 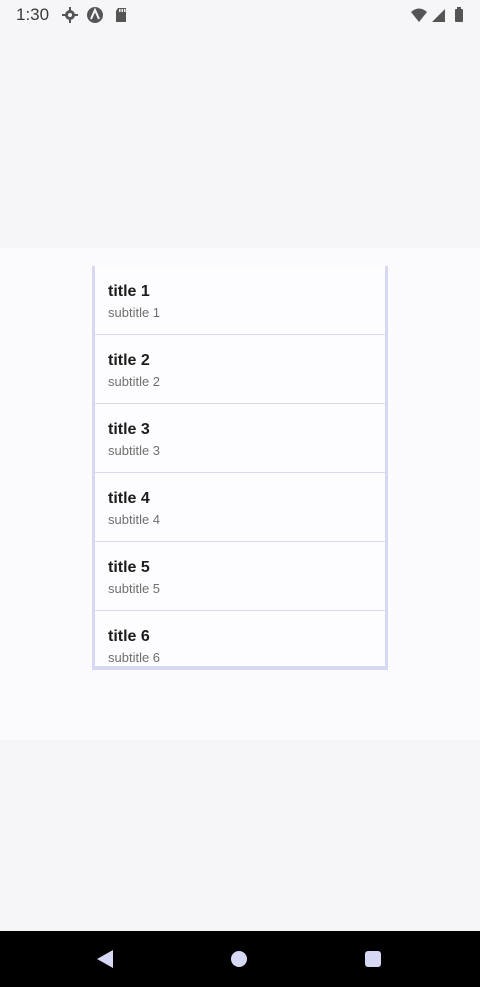 What do you see at coordinates (134, 588) in the screenshot?
I see `item-subtitle: subtitle 5` at bounding box center [134, 588].